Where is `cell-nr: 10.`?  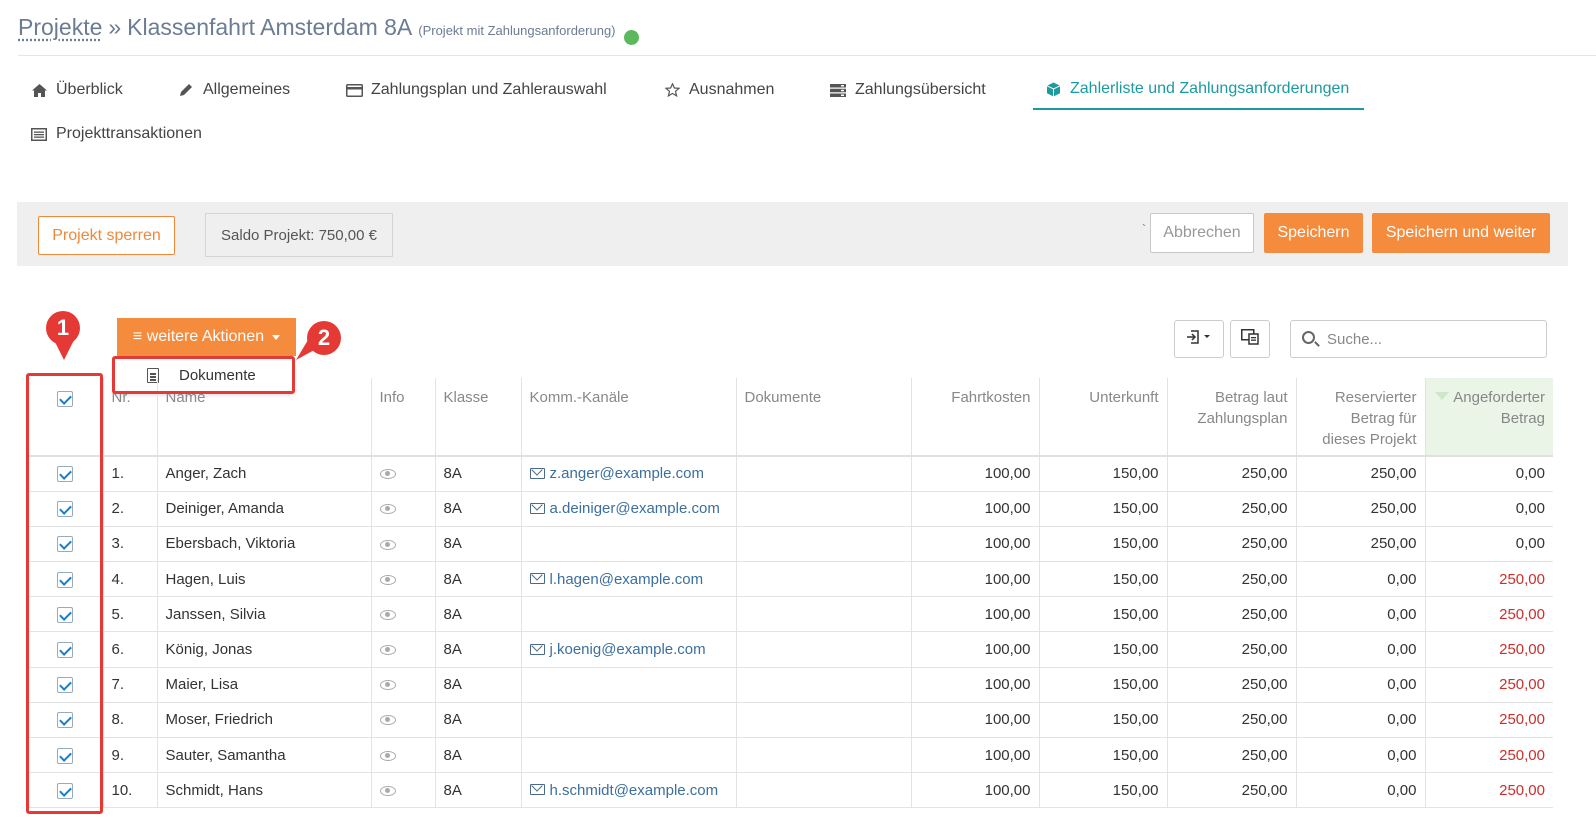
cell-nr: 10. is located at coordinates (130, 790).